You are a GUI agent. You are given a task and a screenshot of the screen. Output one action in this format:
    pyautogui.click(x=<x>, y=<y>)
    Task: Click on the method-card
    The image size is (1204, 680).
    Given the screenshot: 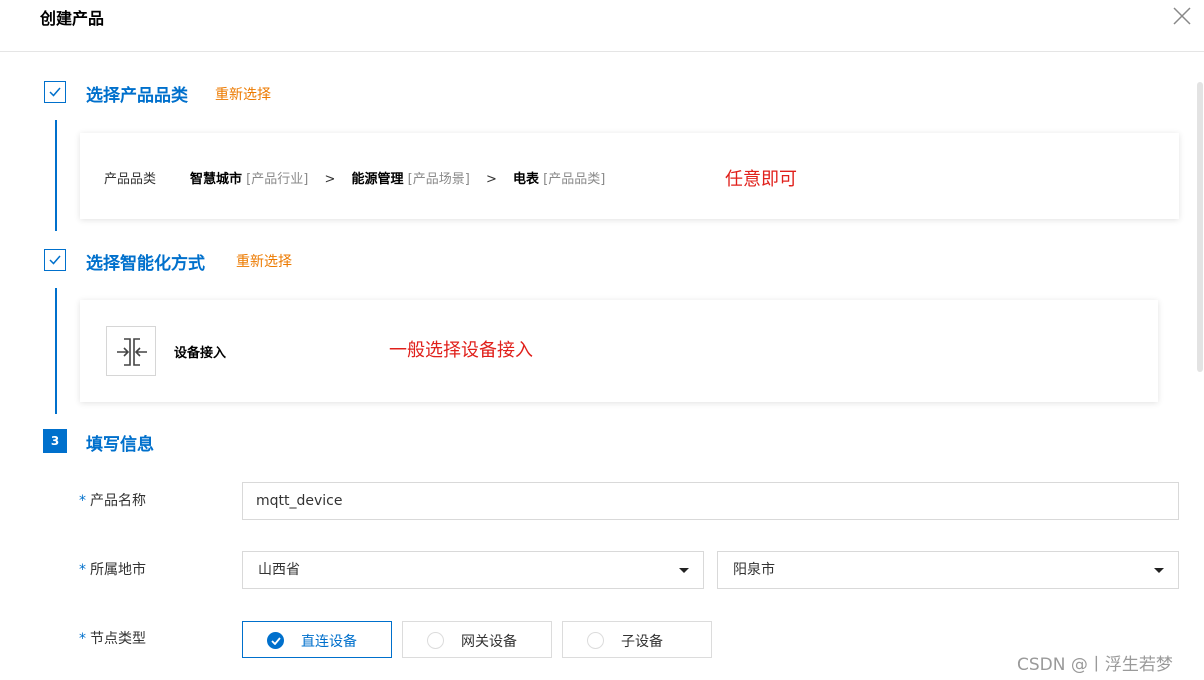 What is the action you would take?
    pyautogui.click(x=619, y=351)
    